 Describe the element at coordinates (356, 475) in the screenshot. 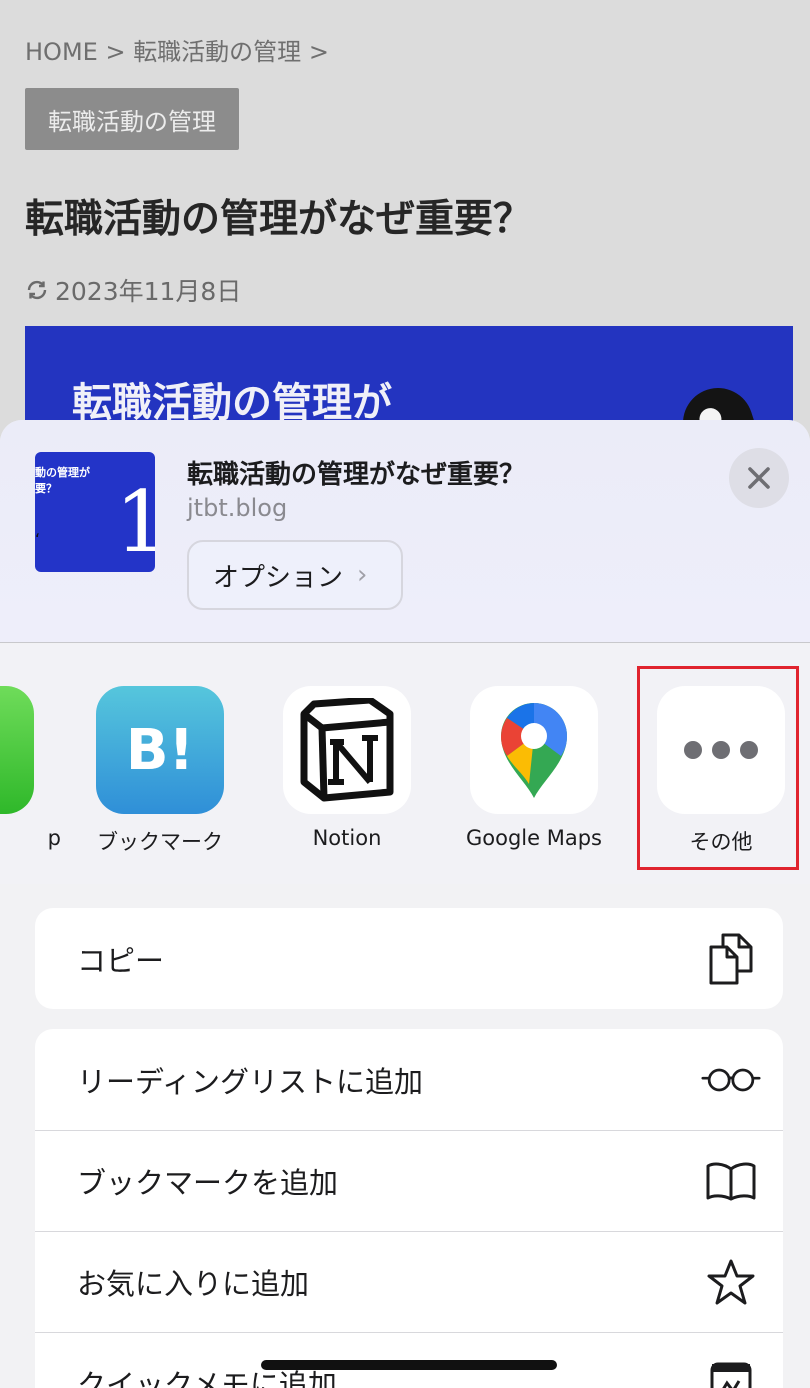

I see `share-page-title: 転職活動の管理がなぜ重要？` at that location.